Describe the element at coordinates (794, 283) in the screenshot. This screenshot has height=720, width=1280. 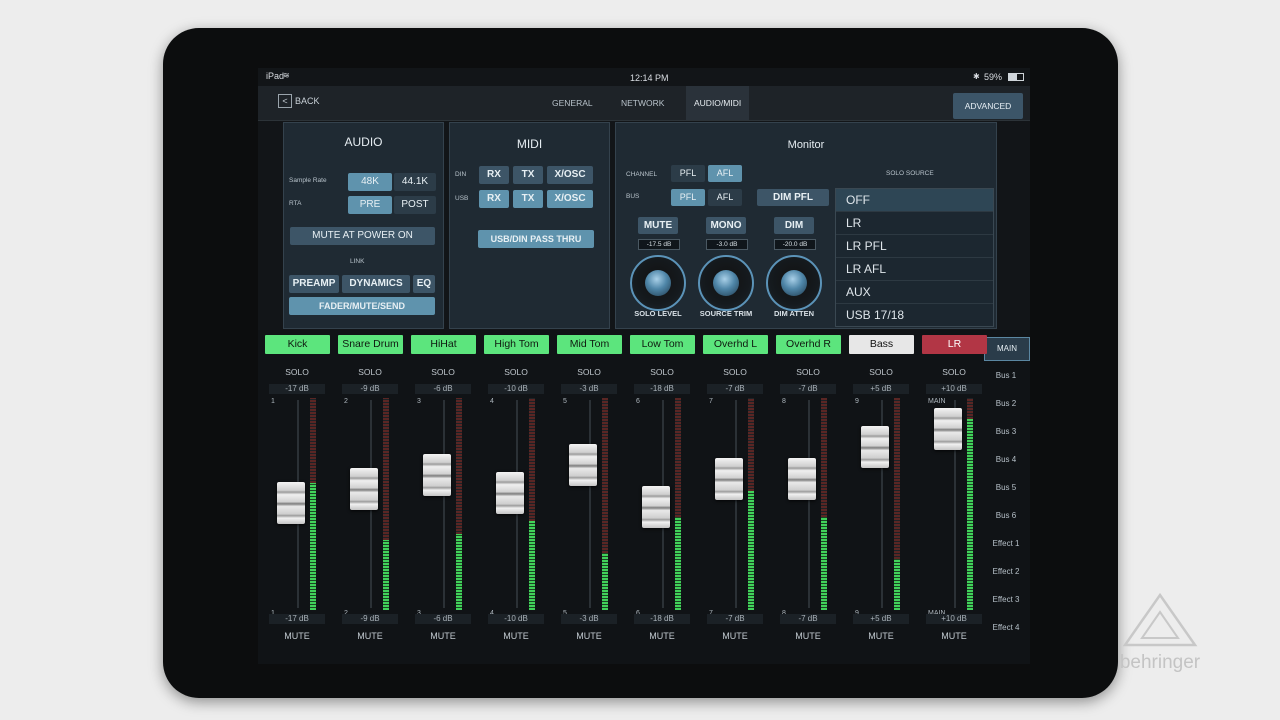
I see `dim-atten-knob` at that location.